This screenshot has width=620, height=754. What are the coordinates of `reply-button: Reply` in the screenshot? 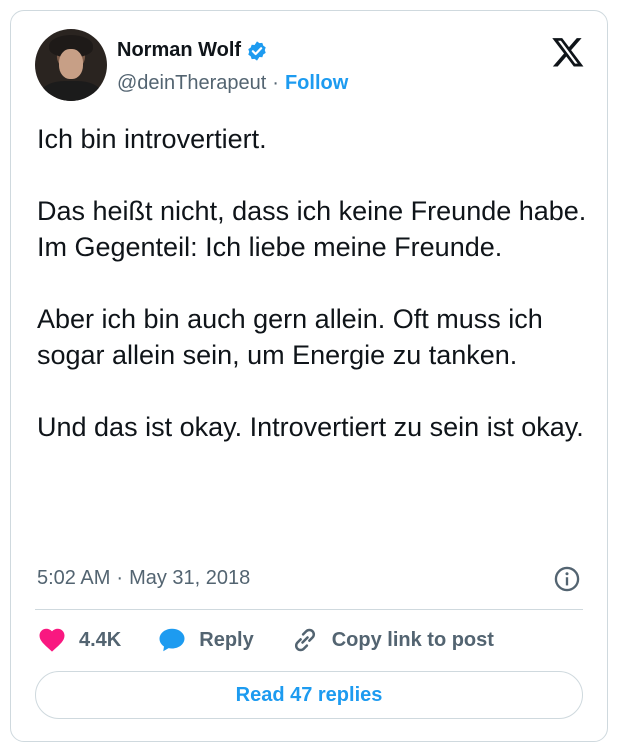 It's located at (205, 640).